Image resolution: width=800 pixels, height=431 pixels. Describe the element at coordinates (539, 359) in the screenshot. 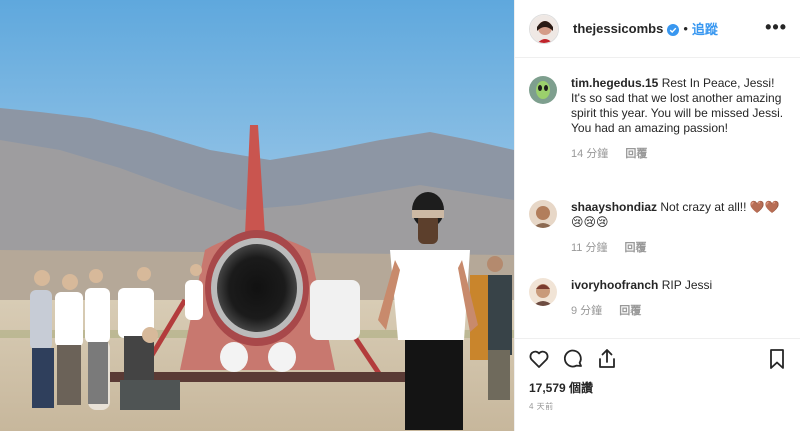

I see `heart-icon` at that location.